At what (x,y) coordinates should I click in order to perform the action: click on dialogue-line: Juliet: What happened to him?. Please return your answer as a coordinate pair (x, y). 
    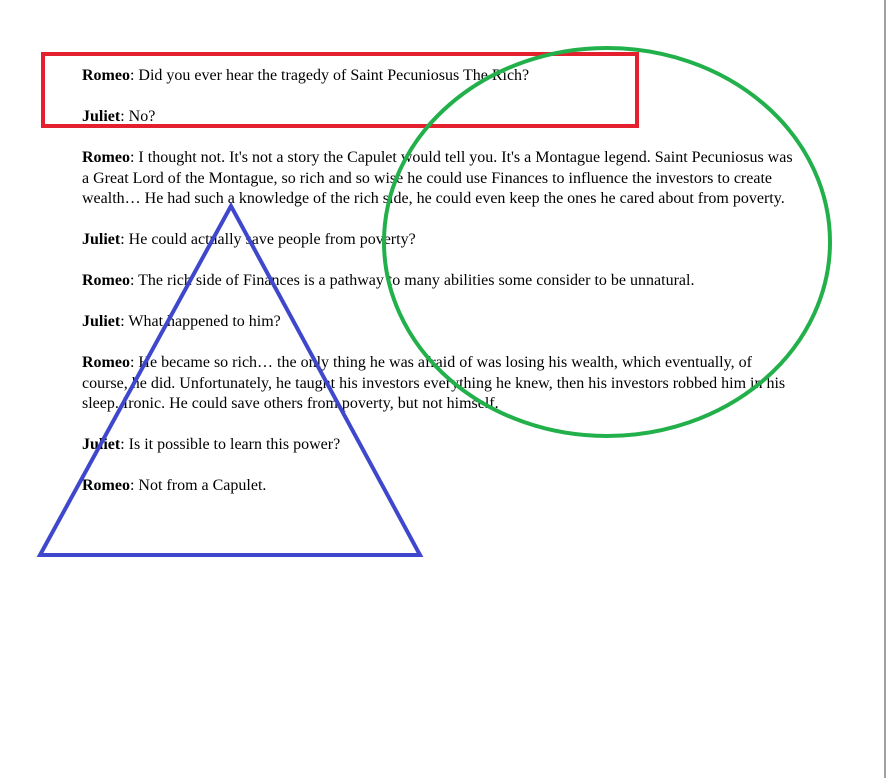
    Looking at the image, I should click on (438, 322).